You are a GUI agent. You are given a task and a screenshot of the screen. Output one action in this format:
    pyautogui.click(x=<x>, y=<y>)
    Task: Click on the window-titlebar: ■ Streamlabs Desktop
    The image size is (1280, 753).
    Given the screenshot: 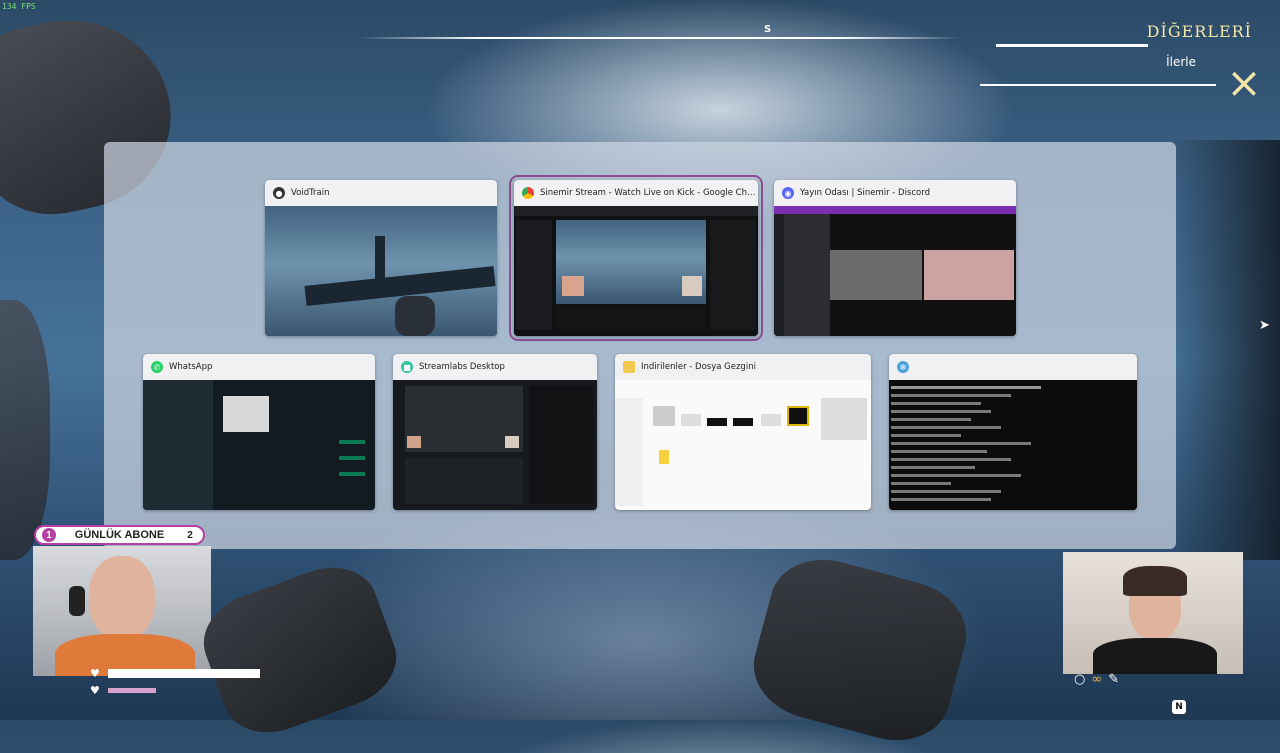 What is the action you would take?
    pyautogui.click(x=495, y=367)
    